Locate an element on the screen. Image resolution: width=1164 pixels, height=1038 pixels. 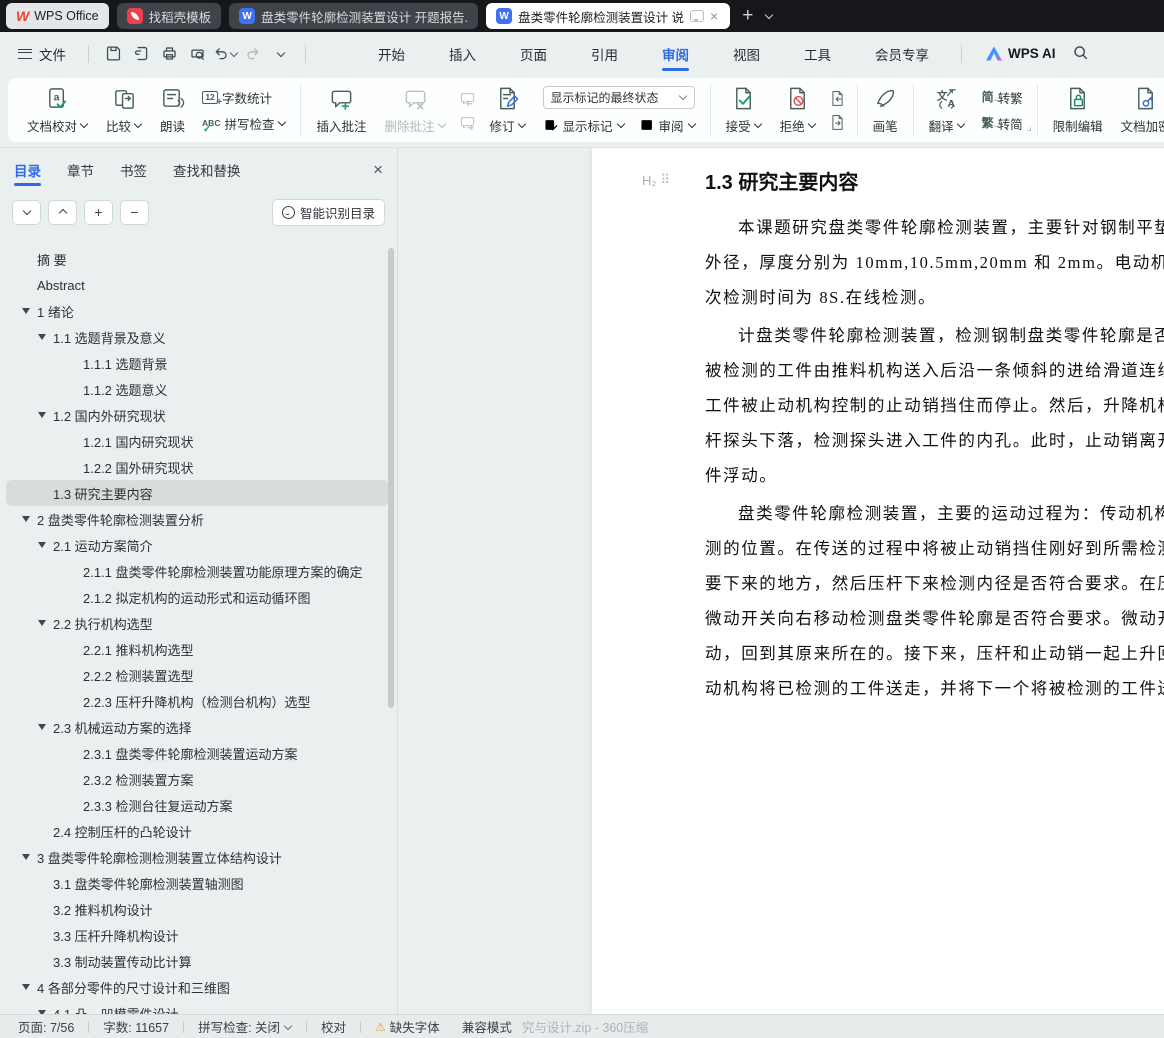
menu-item-2: 页面 is located at coordinates (533, 53).